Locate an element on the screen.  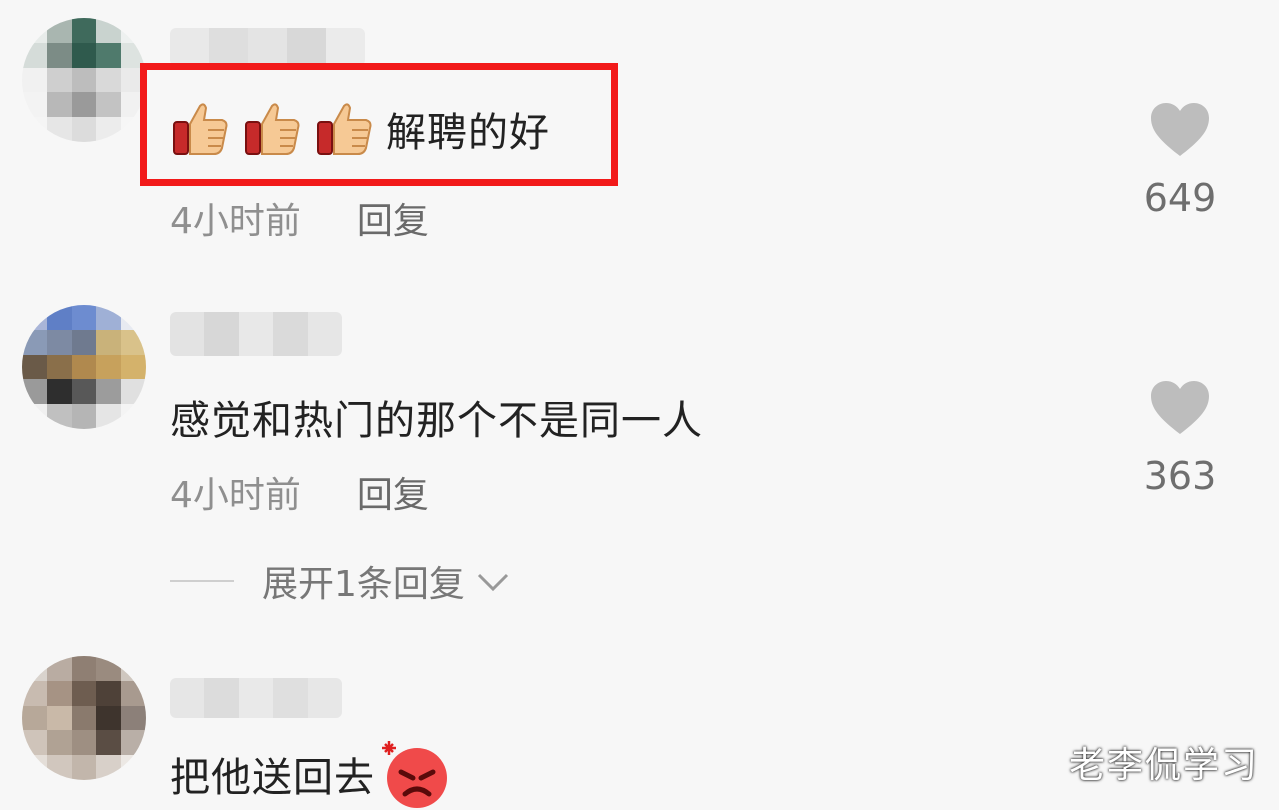
comment-text-content: 把他送回去 is located at coordinates (272, 778).